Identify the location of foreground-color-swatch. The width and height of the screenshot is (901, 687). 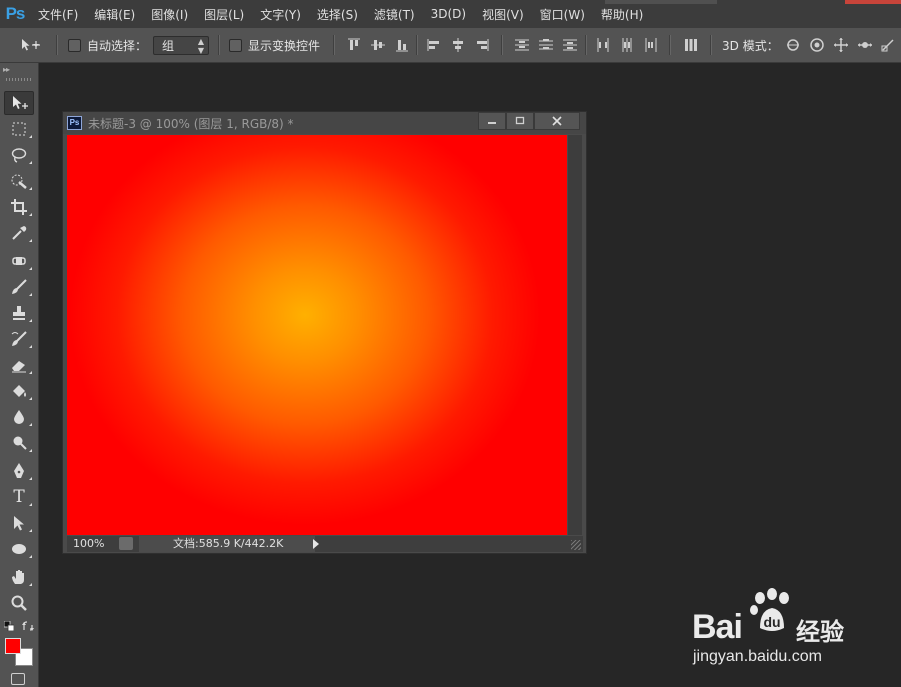
(13, 646).